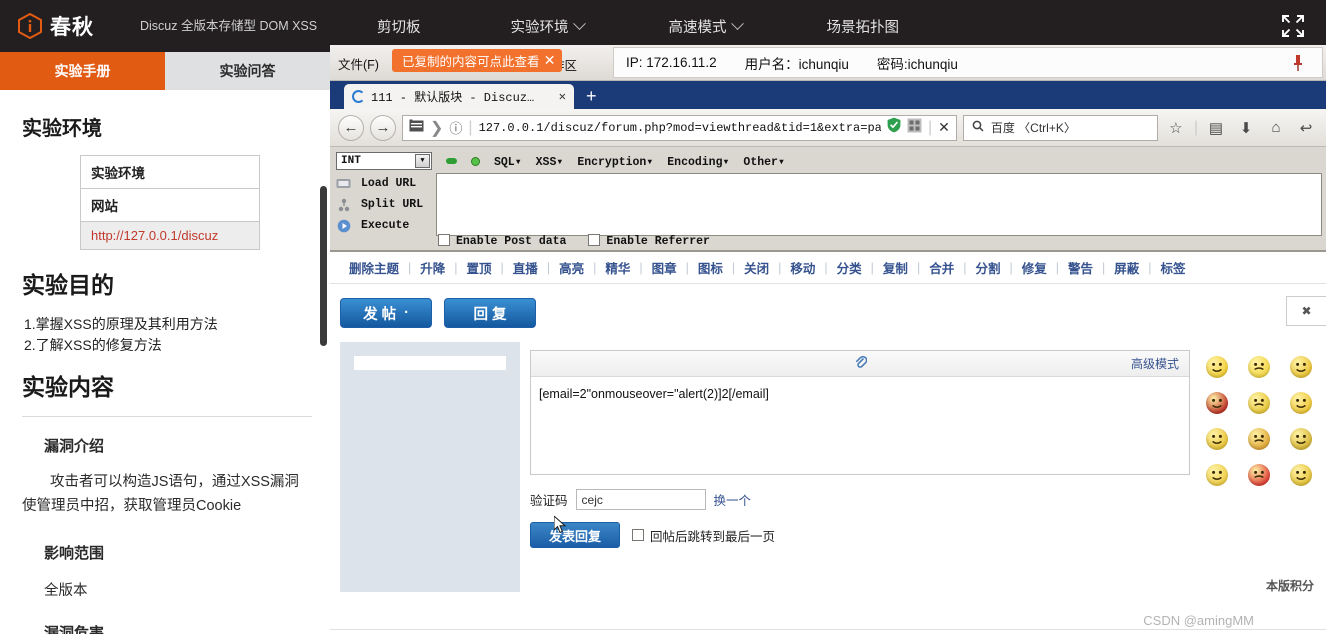  Describe the element at coordinates (703, 535) in the screenshot. I see `jump-last-page-checkbox: 回帖后跳转到最后一页` at that location.